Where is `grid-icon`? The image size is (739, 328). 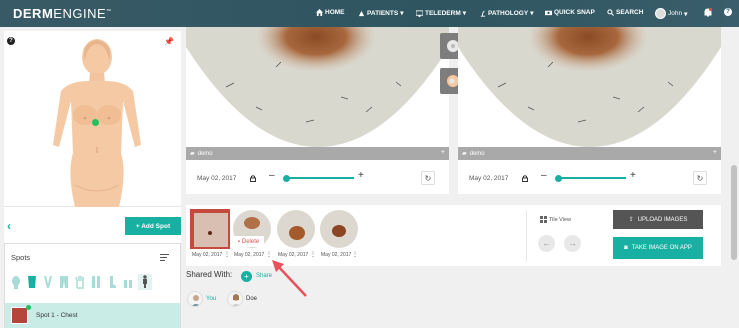 grid-icon is located at coordinates (543, 219).